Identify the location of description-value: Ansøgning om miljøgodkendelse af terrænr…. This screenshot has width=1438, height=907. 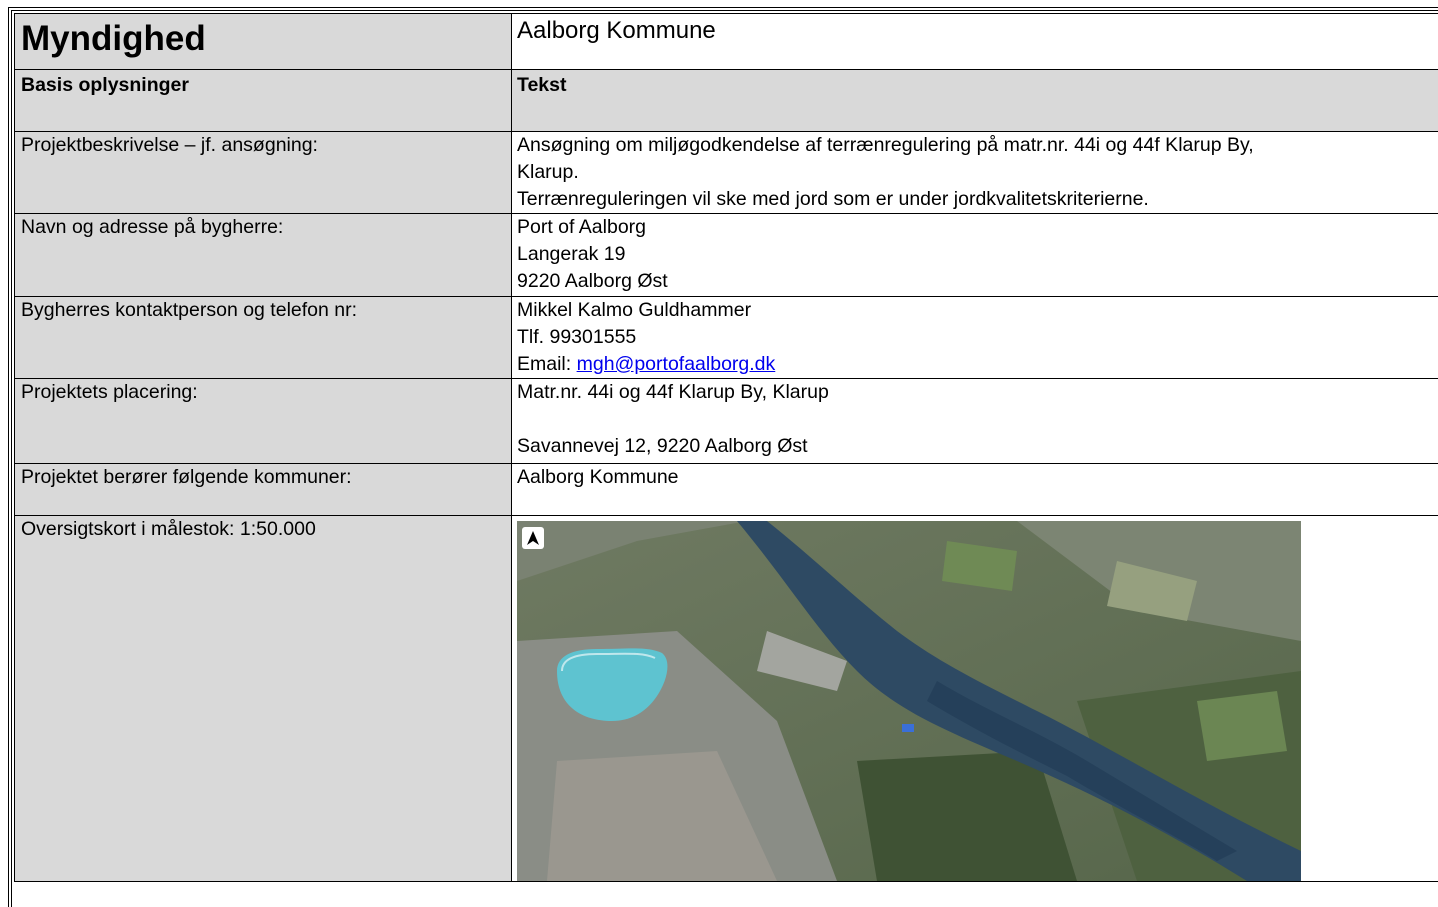
(975, 173).